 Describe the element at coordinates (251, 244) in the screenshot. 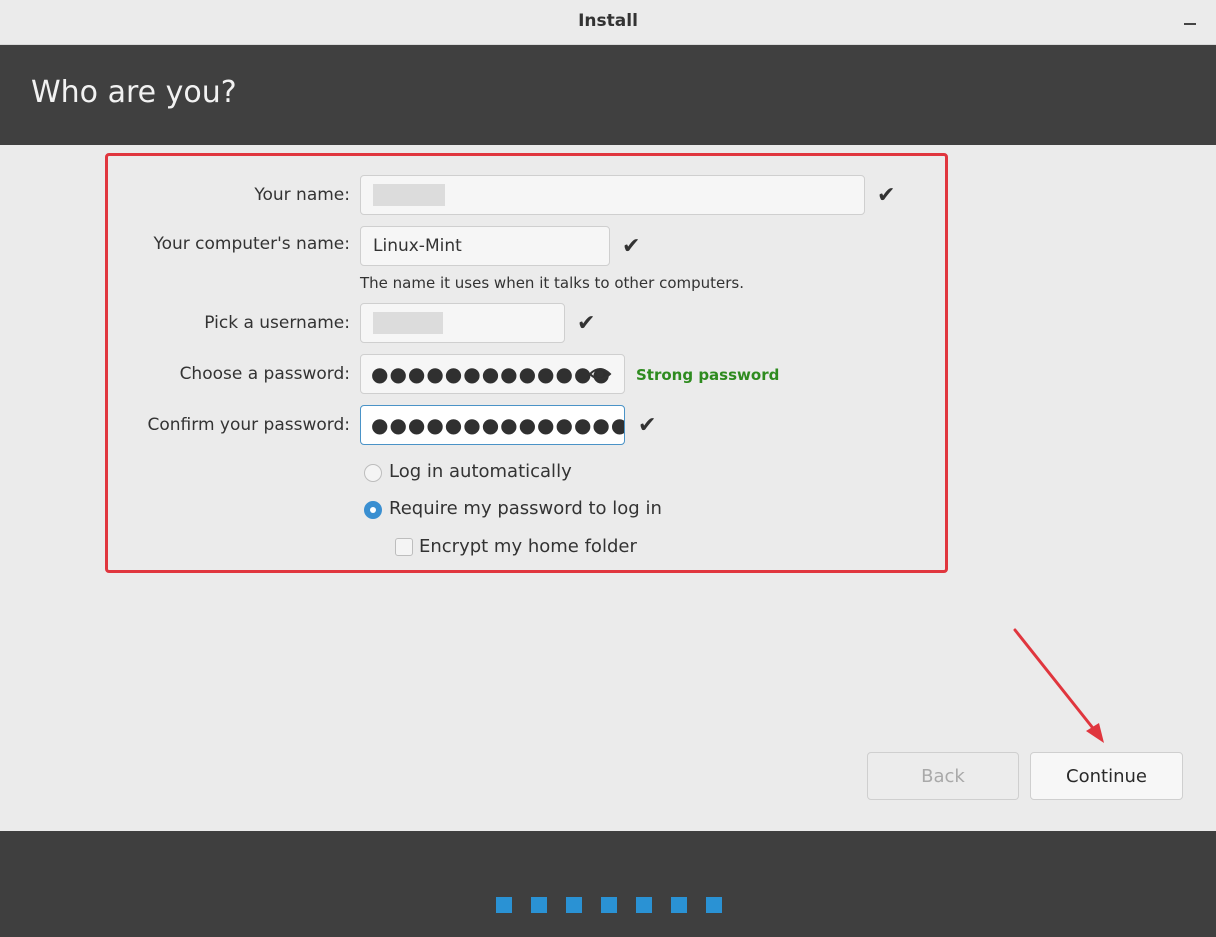

I see `computer-name-label: Your computer's name:` at that location.